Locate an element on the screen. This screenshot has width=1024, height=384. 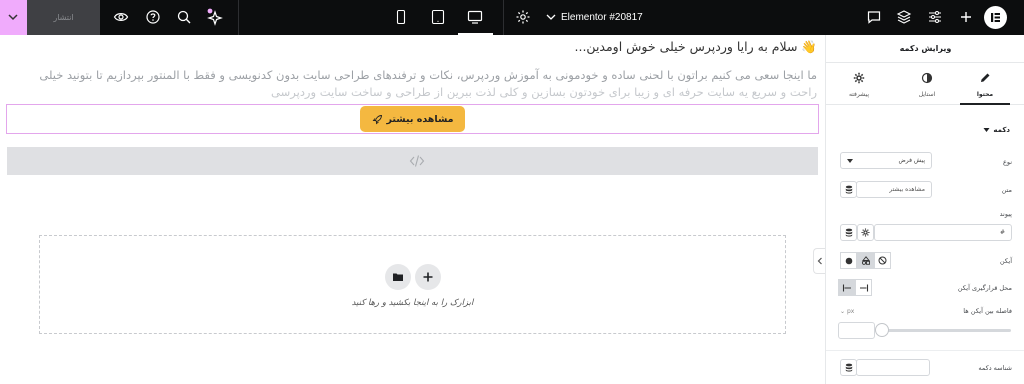
button-id-input is located at coordinates (893, 367).